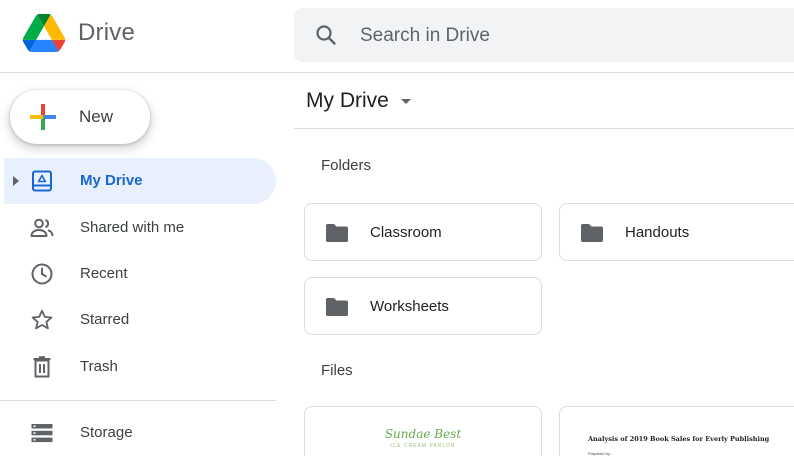  Describe the element at coordinates (42, 227) in the screenshot. I see `shared-icon` at that location.